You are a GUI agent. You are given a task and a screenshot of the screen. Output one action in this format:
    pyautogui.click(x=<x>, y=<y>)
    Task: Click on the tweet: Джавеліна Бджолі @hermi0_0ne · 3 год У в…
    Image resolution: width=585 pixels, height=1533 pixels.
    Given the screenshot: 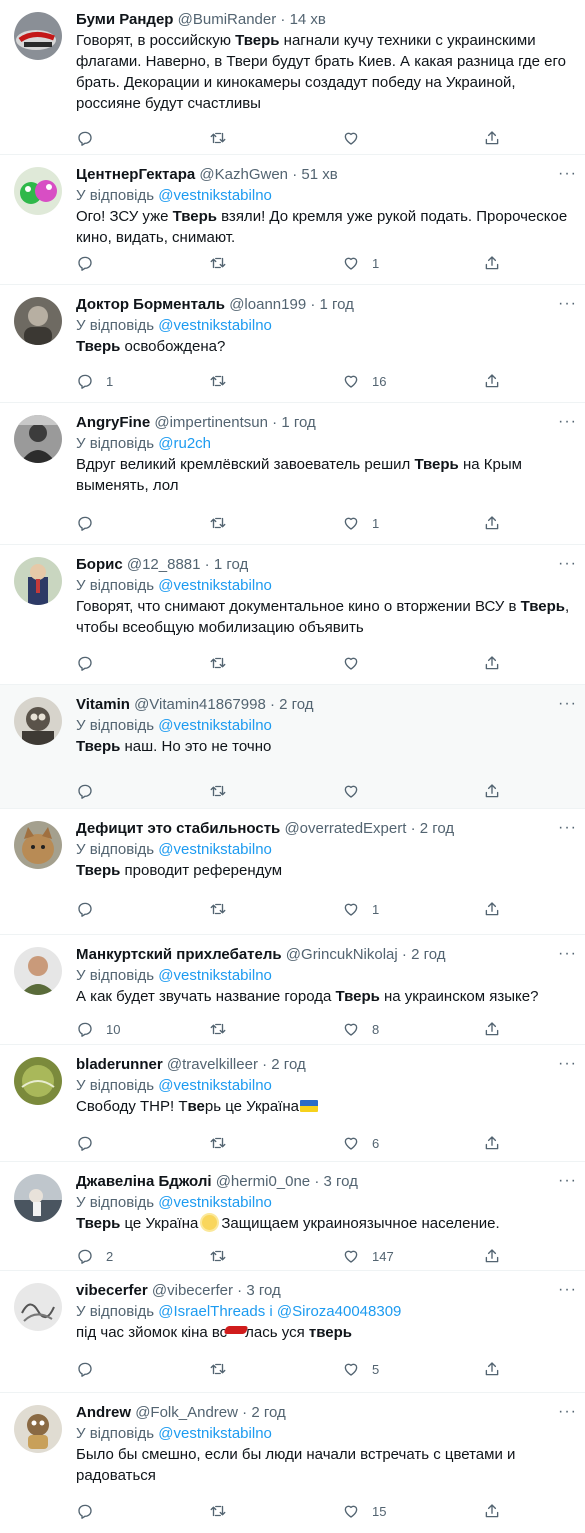 What is the action you would take?
    pyautogui.click(x=292, y=1216)
    